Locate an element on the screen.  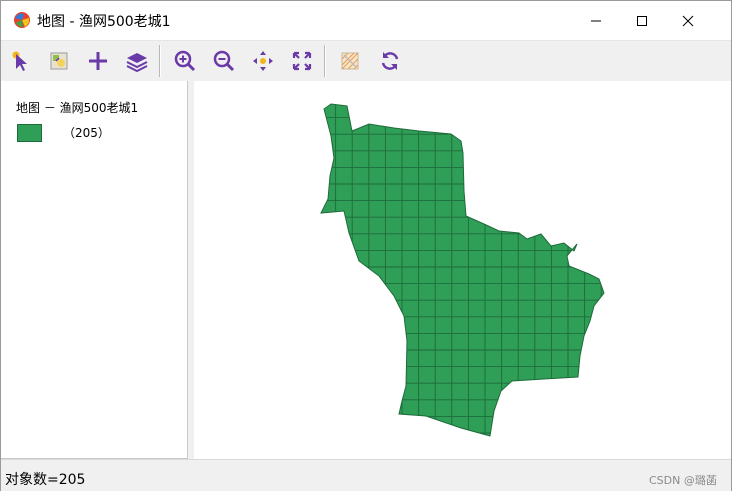
refresh-icon is located at coordinates (390, 61).